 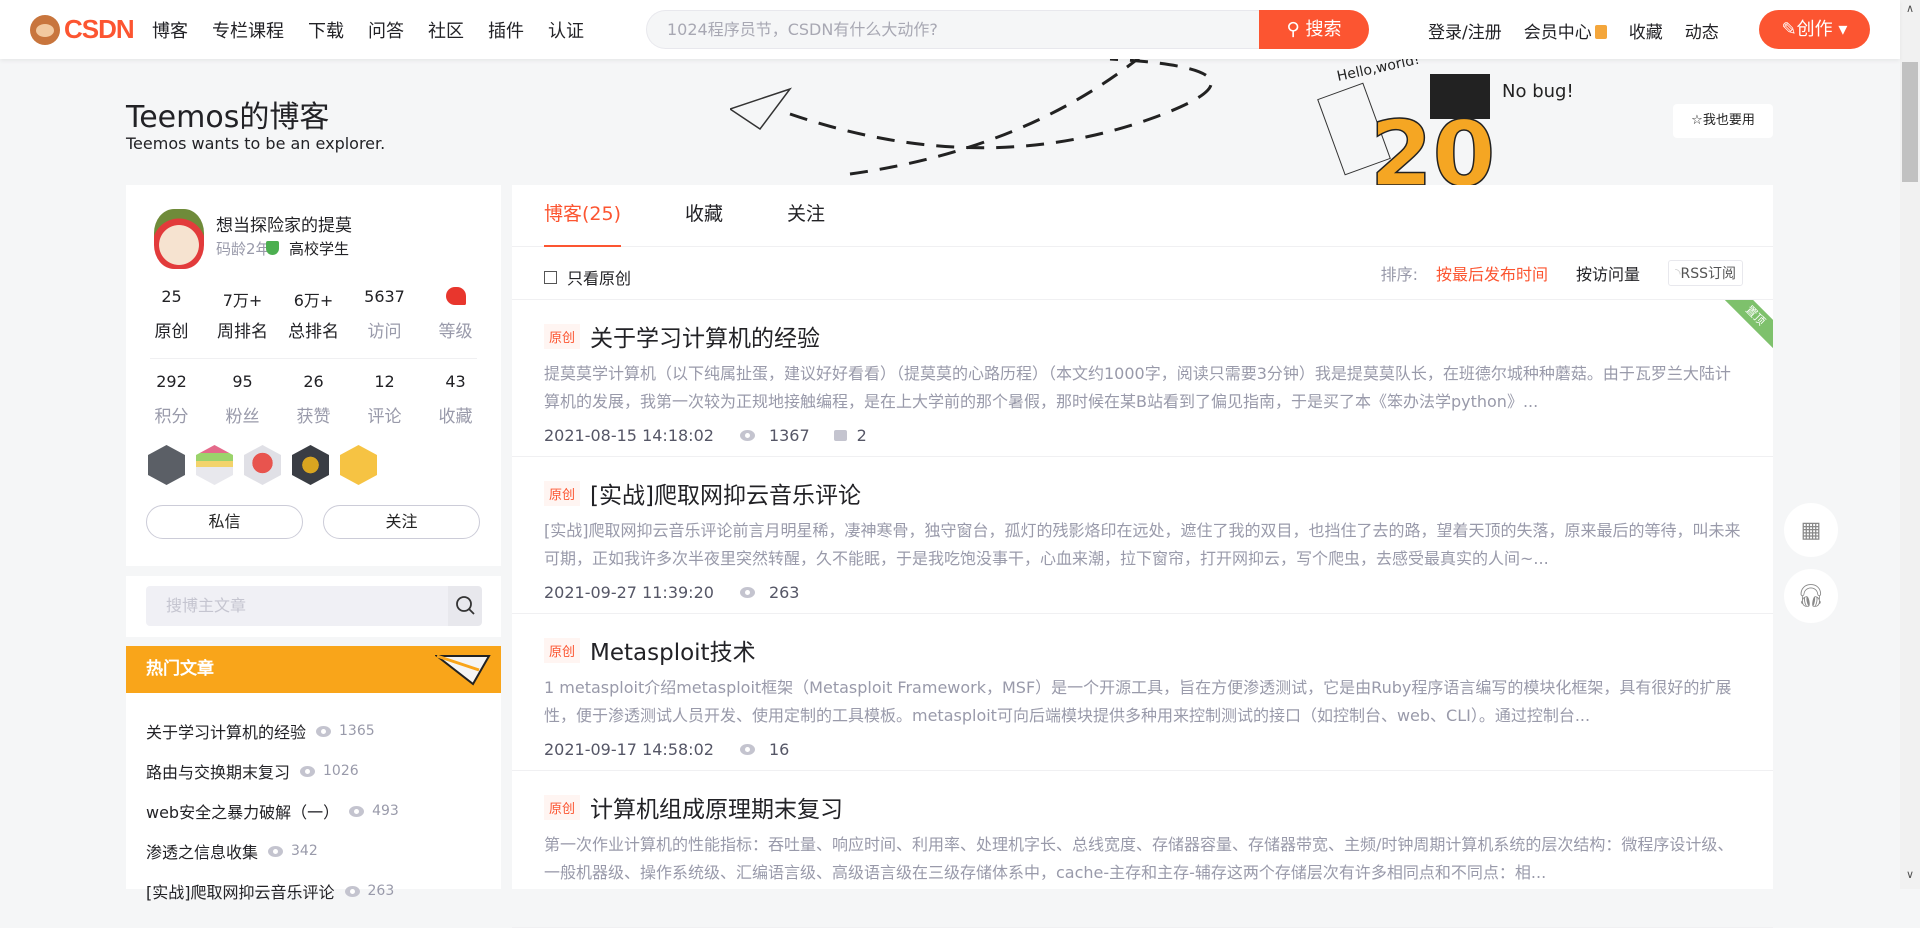 What do you see at coordinates (1142, 216) in the screenshot?
I see `content-tabs: 博客(25) 收藏 关注` at bounding box center [1142, 216].